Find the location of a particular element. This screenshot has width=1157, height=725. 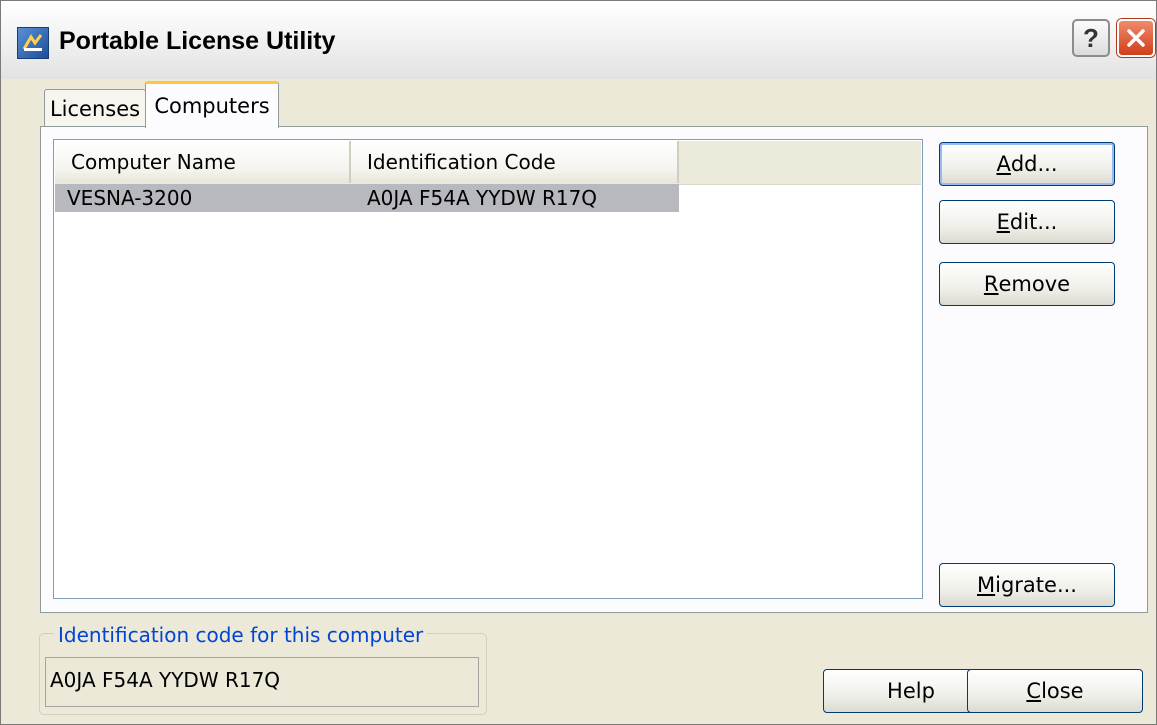

close-title-button is located at coordinates (1136, 38).